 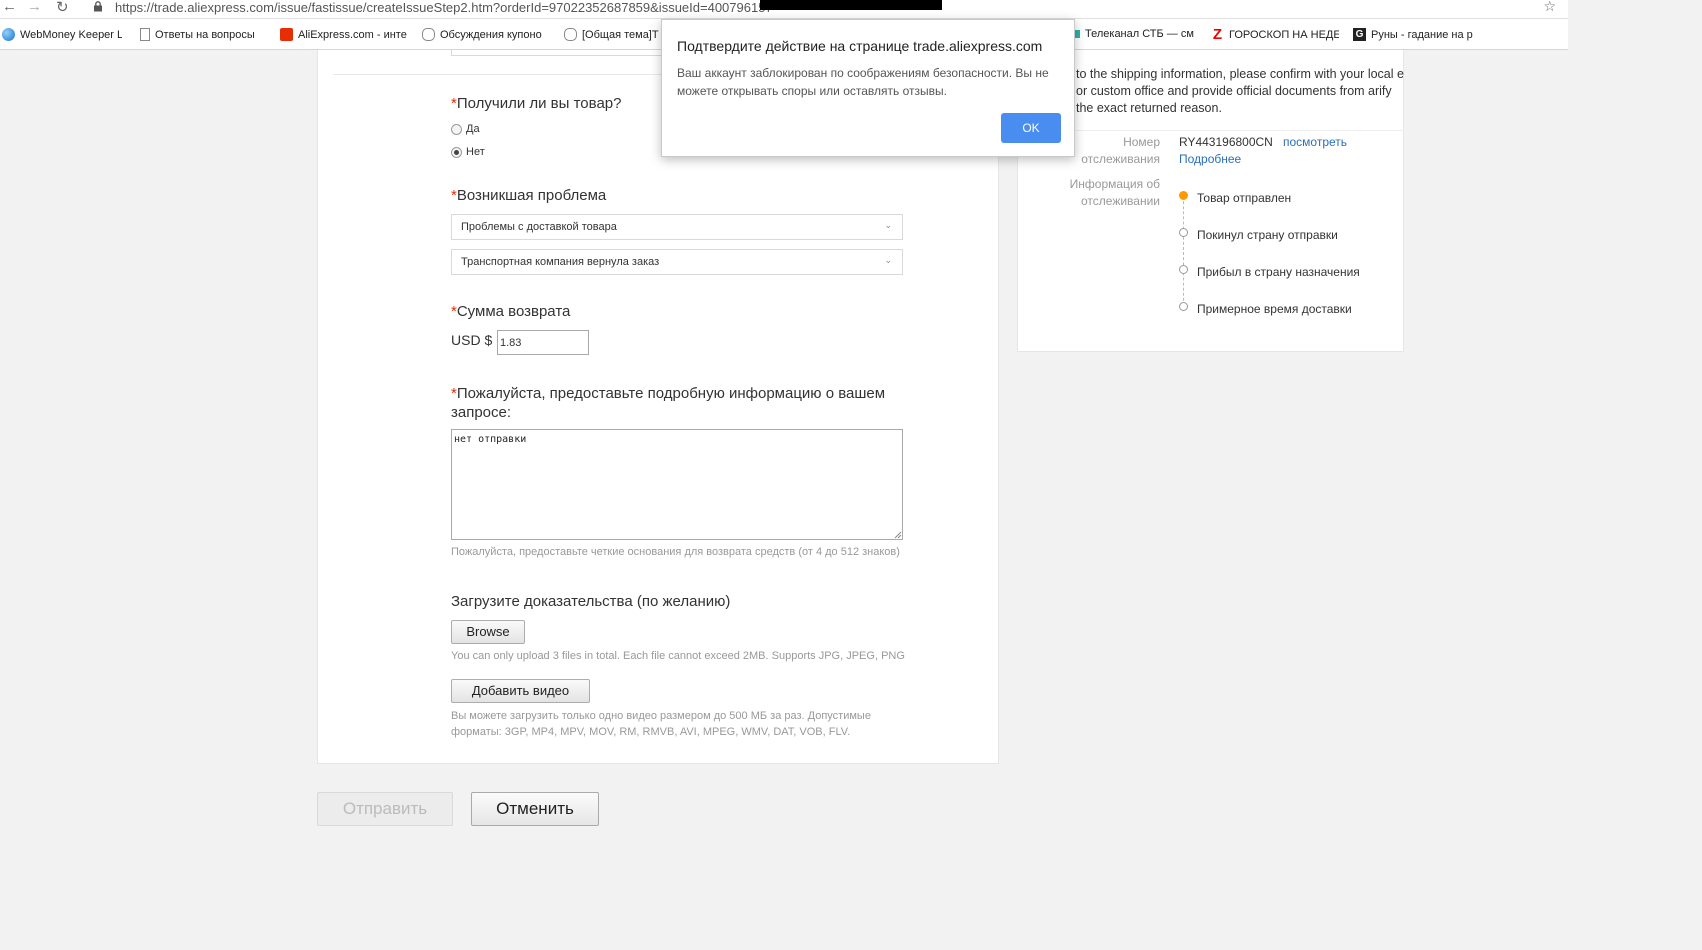 What do you see at coordinates (9, 7) in the screenshot?
I see `back-icon: ←` at bounding box center [9, 7].